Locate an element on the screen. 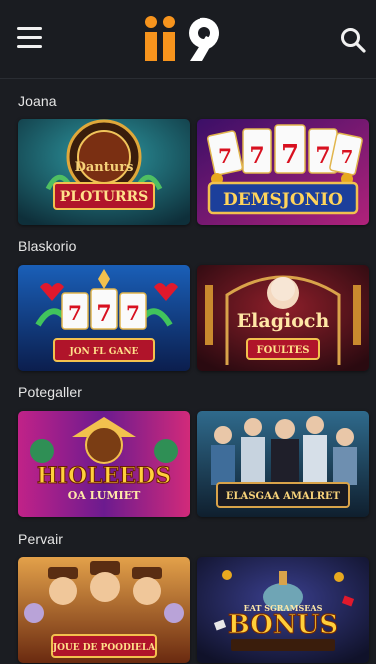  game-banner: PLOTURRS is located at coordinates (104, 197).